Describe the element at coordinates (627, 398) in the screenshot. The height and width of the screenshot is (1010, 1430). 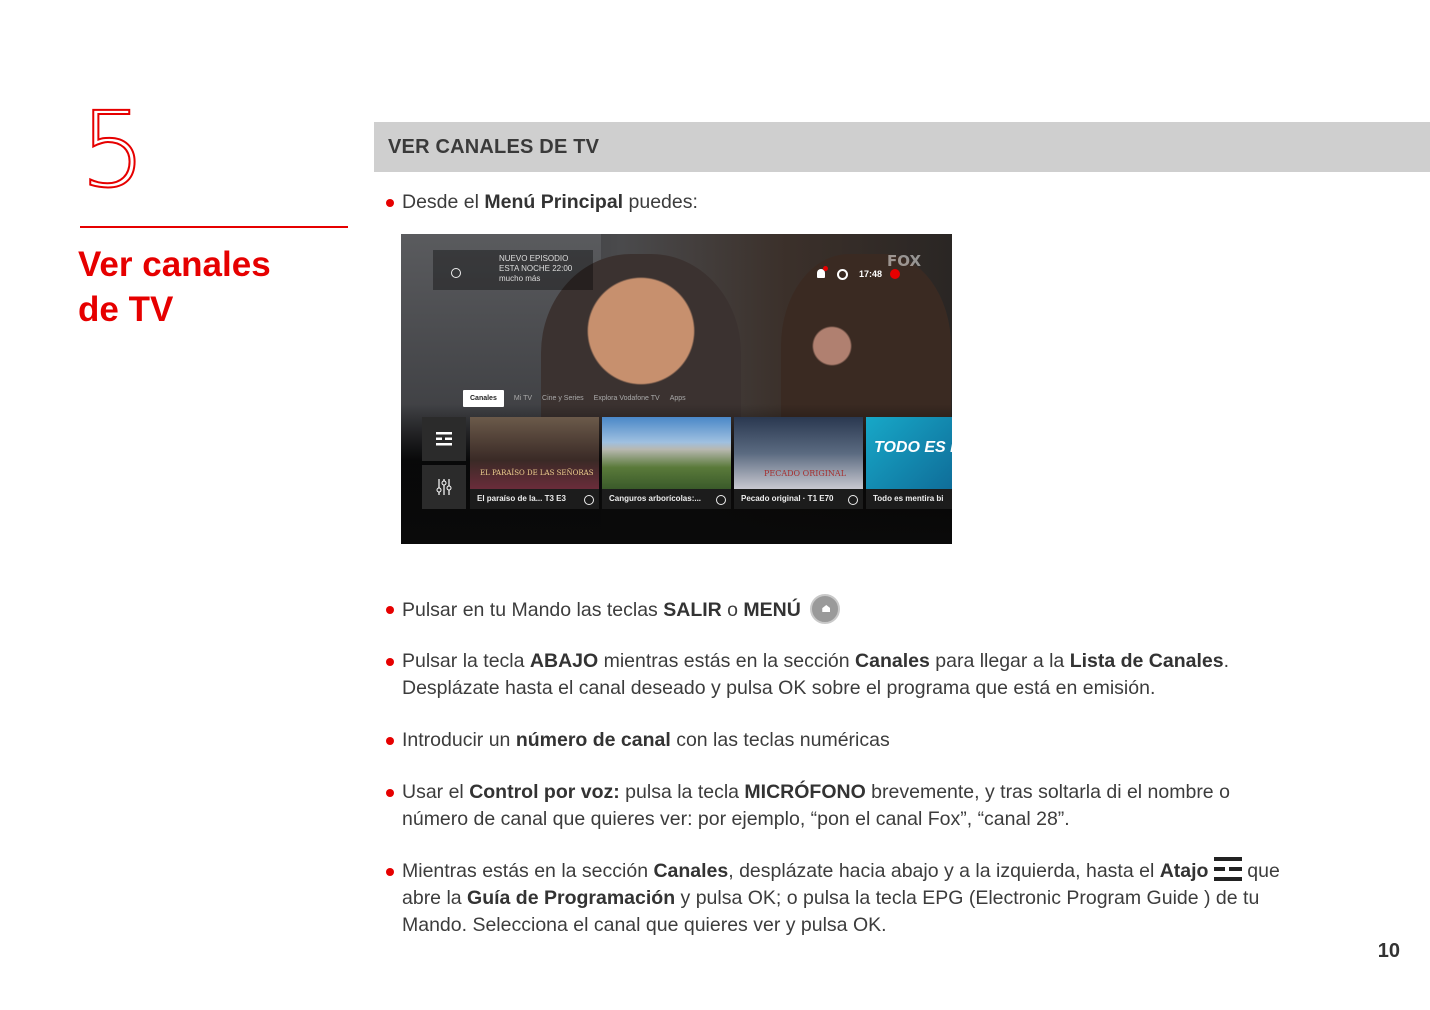
I see `tab-explora: Explora Vodafone TV` at that location.